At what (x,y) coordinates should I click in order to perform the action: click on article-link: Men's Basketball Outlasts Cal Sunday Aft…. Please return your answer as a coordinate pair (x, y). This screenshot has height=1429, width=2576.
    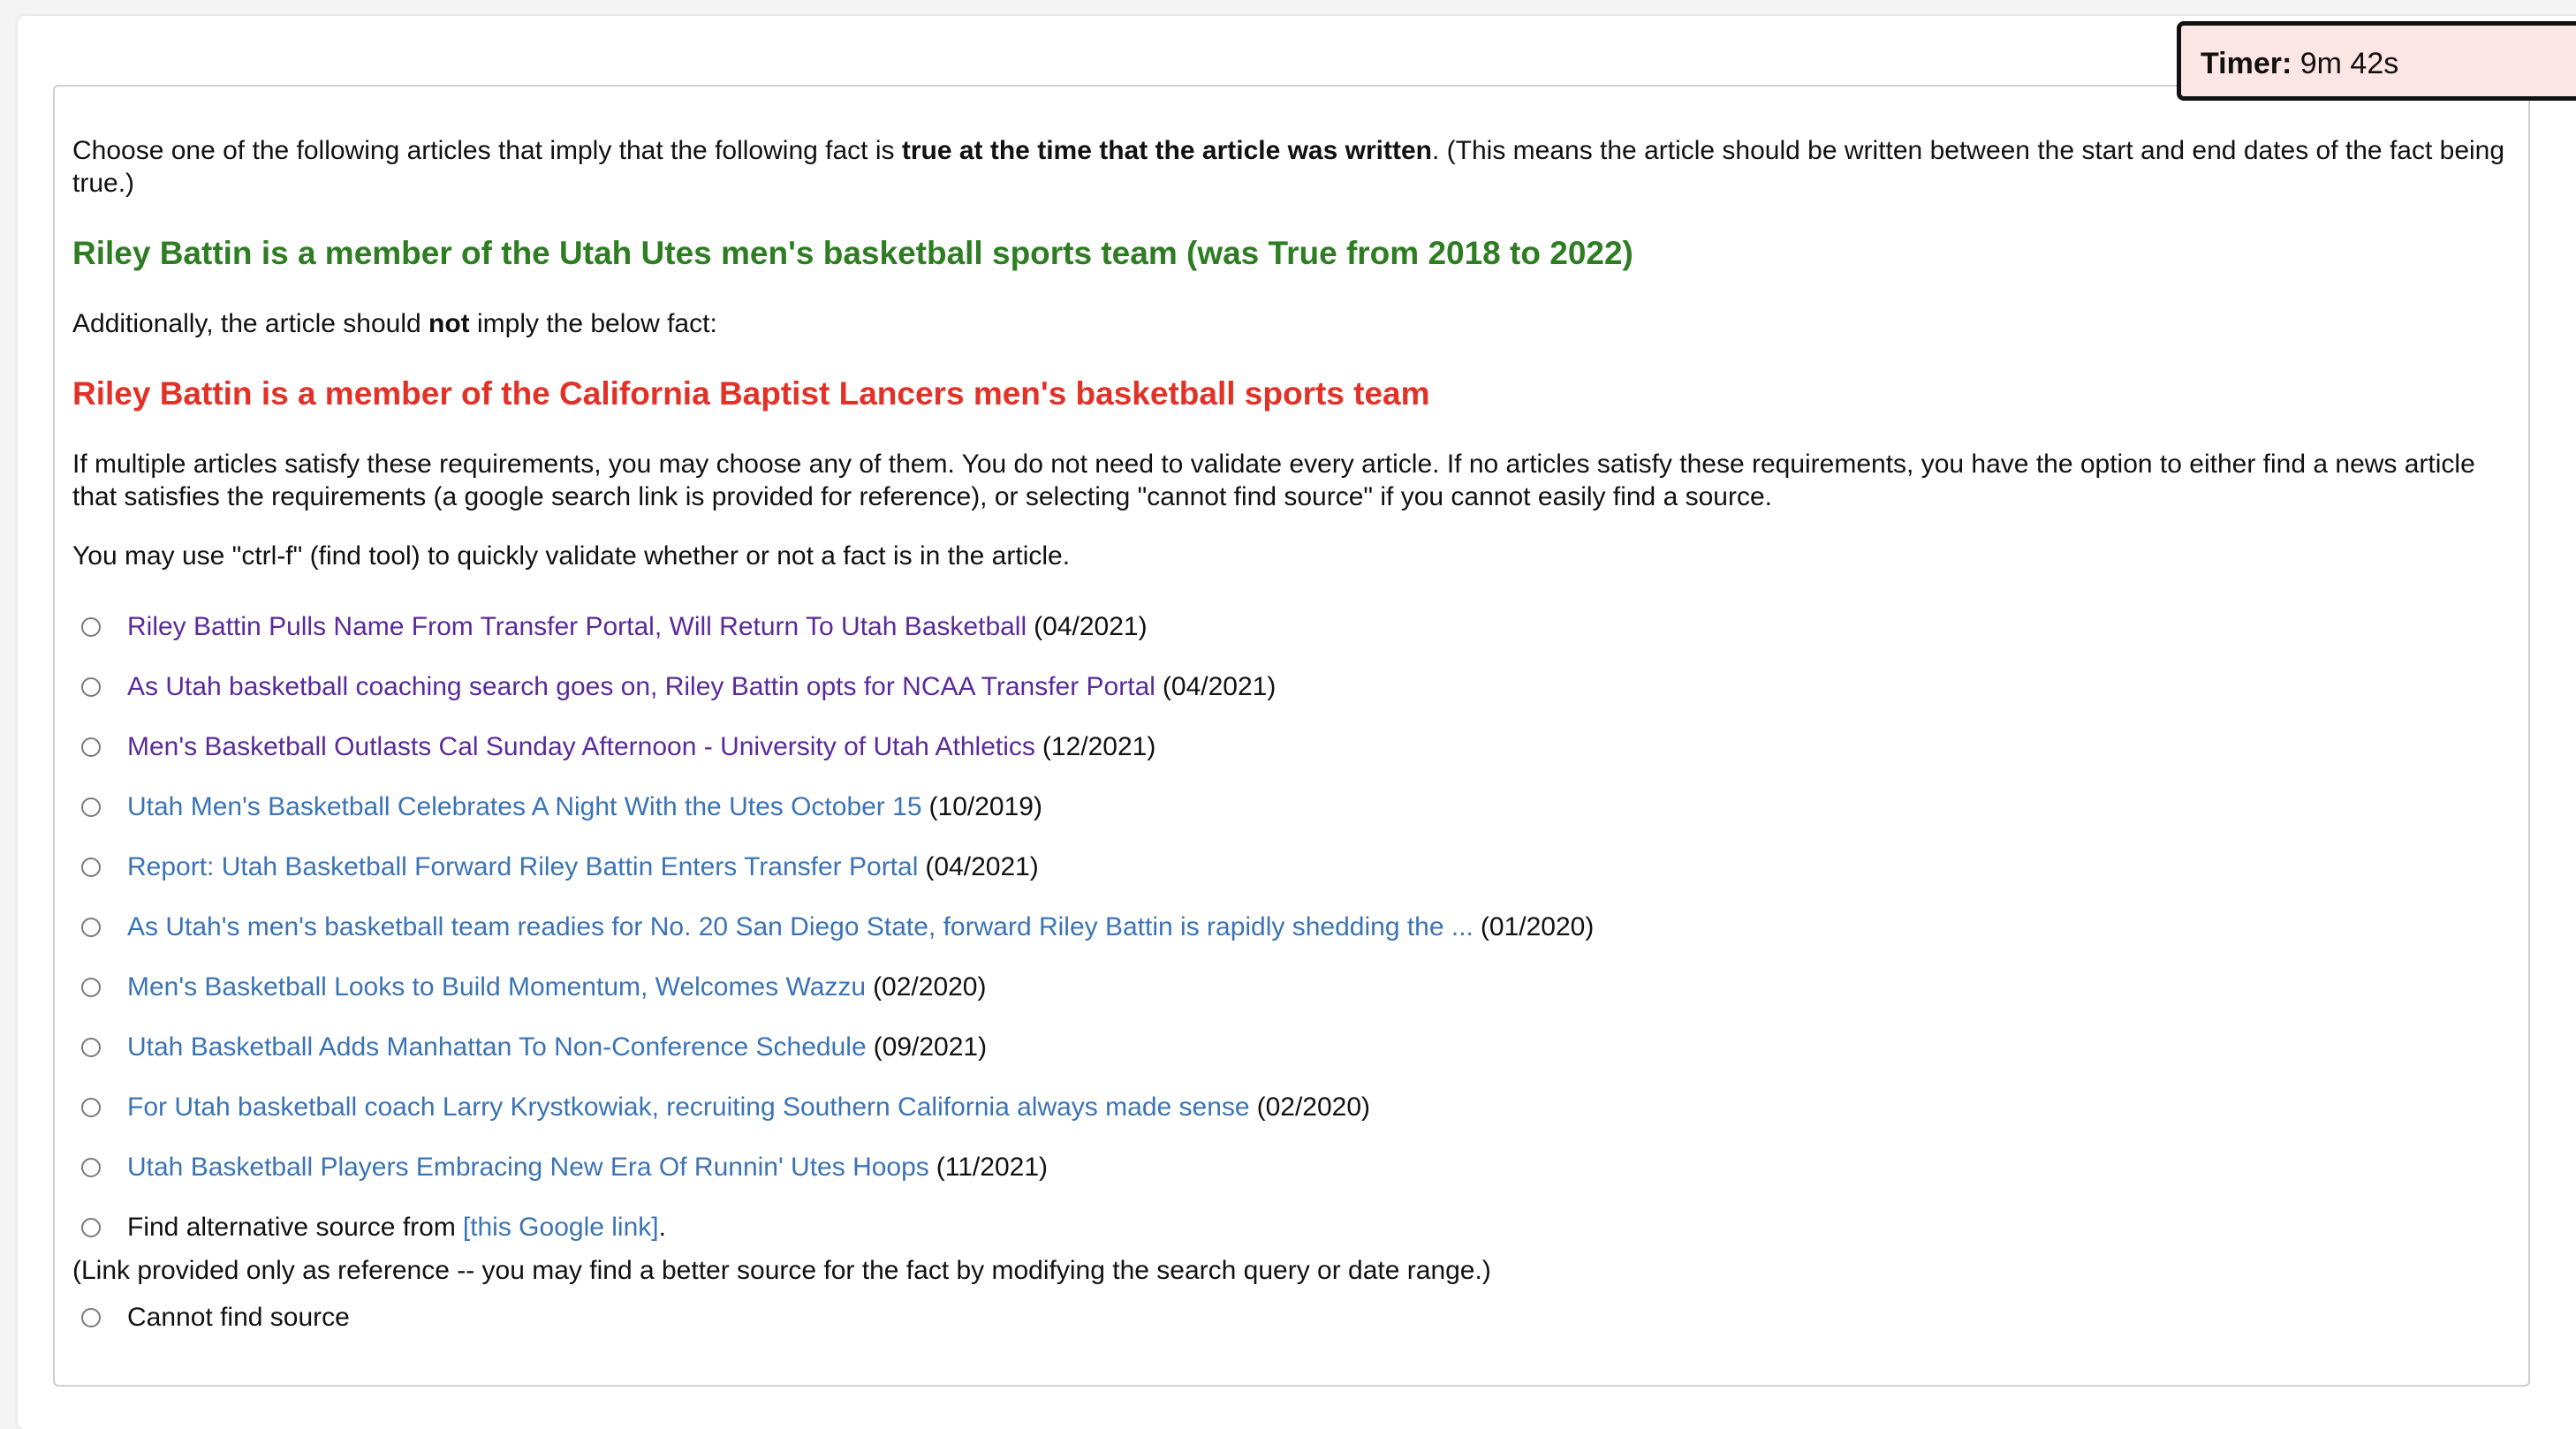
    Looking at the image, I should click on (581, 747).